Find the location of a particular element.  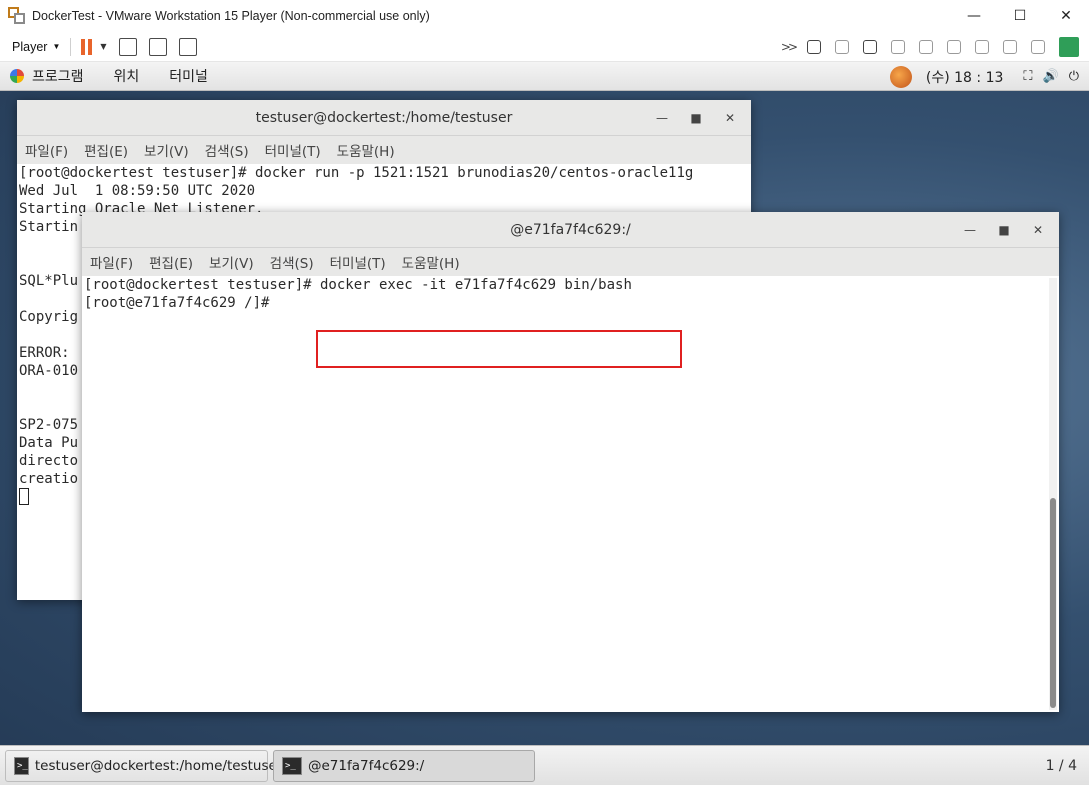

player-menu: Player ▼ is located at coordinates (36, 47).